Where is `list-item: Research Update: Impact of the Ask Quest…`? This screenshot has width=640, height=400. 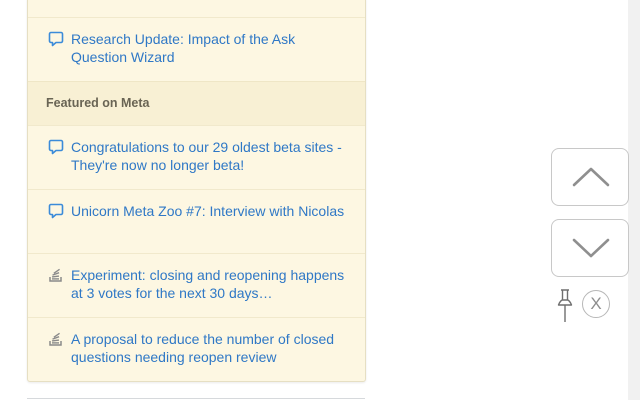 list-item: Research Update: Impact of the Ask Quest… is located at coordinates (196, 49).